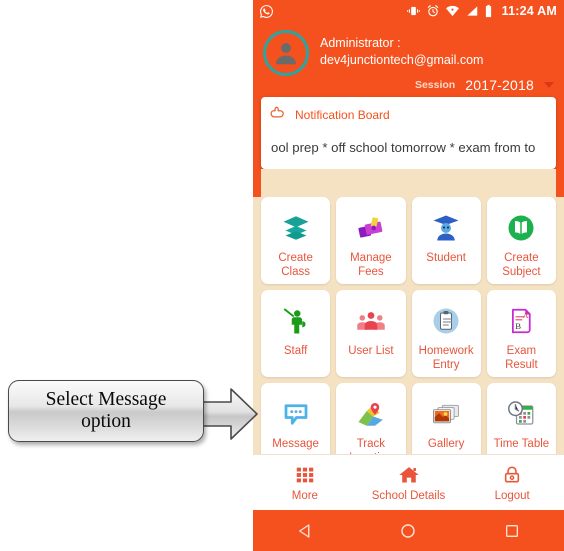 Image resolution: width=564 pixels, height=551 pixels. I want to click on menu-item-label: Manage Fees, so click(371, 265).